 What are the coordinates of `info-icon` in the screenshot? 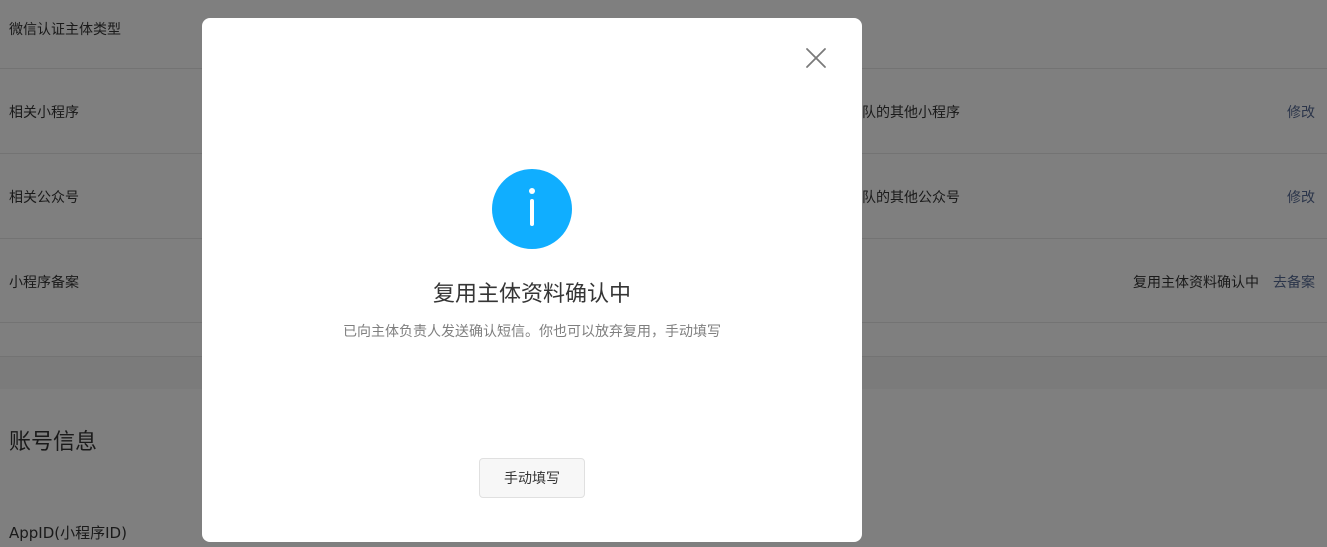 It's located at (532, 209).